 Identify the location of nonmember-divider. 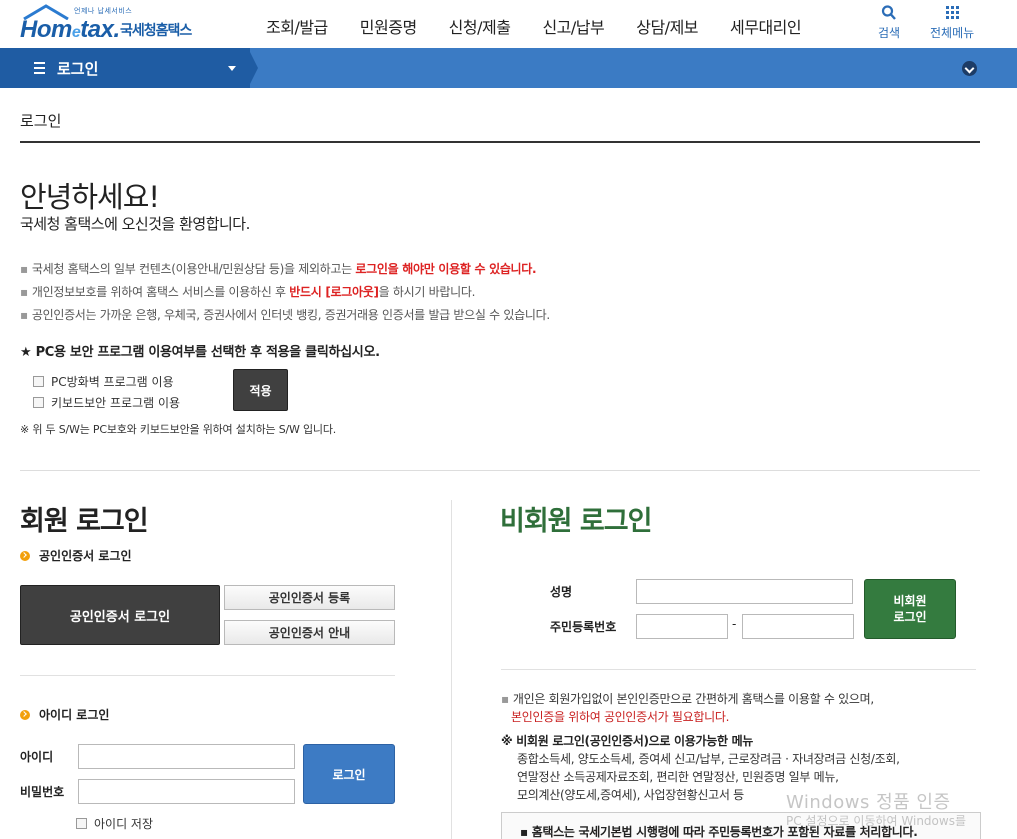
(738, 669).